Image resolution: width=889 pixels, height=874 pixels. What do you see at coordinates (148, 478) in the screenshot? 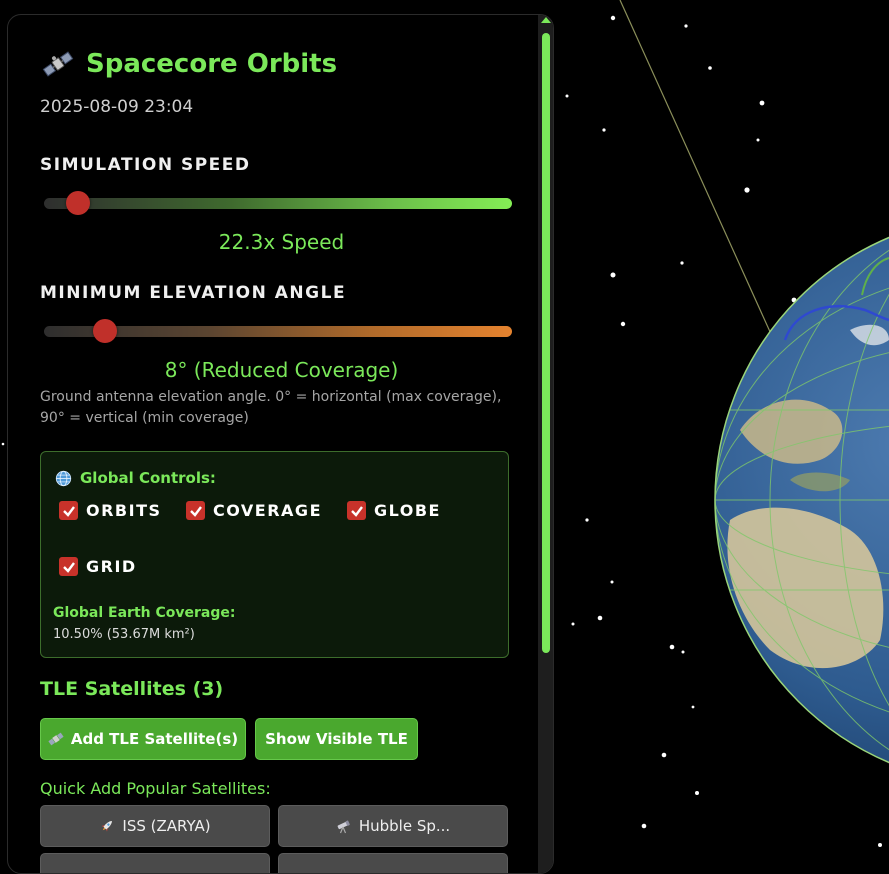
I see `global-controls-title: Global Controls:` at bounding box center [148, 478].